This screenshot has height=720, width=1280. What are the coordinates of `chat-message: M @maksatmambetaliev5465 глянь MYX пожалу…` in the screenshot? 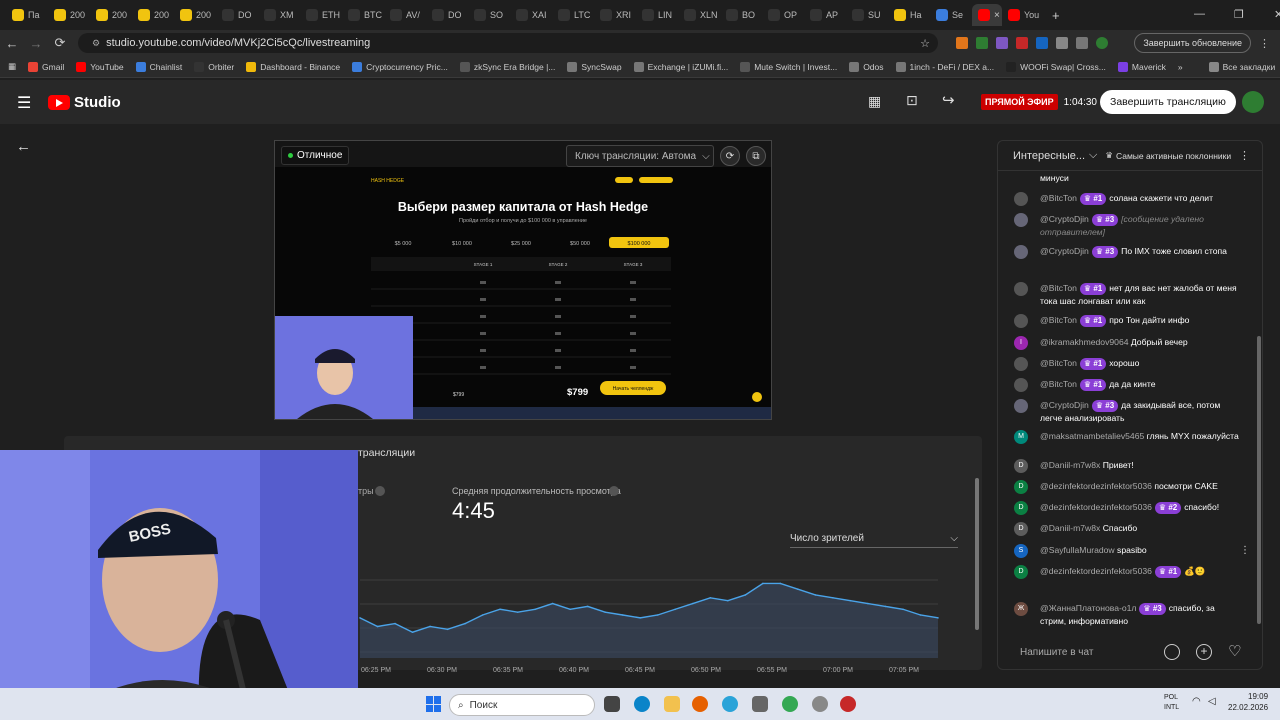 It's located at (1127, 437).